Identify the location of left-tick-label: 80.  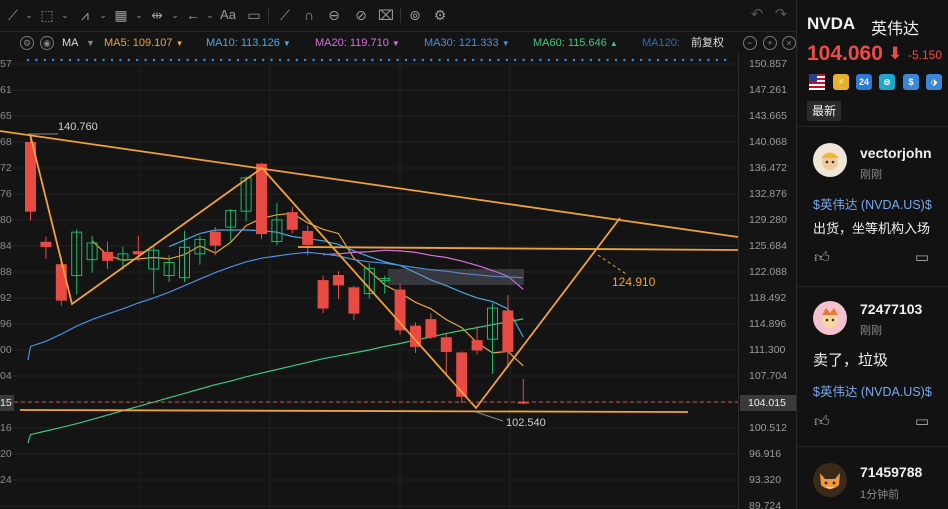
(6, 220).